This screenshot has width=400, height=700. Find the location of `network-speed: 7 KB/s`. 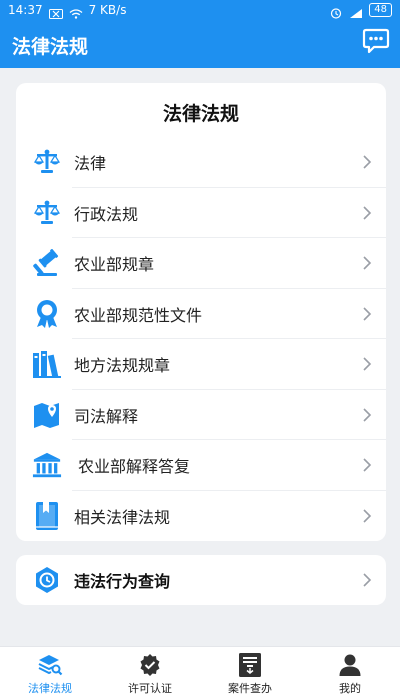

network-speed: 7 KB/s is located at coordinates (107, 10).